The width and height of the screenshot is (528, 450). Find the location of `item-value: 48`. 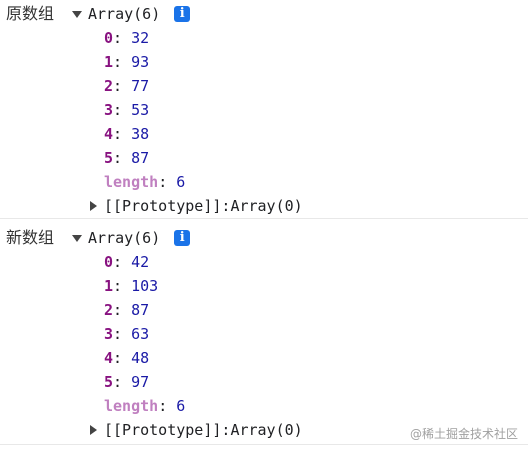

item-value: 48 is located at coordinates (140, 358).